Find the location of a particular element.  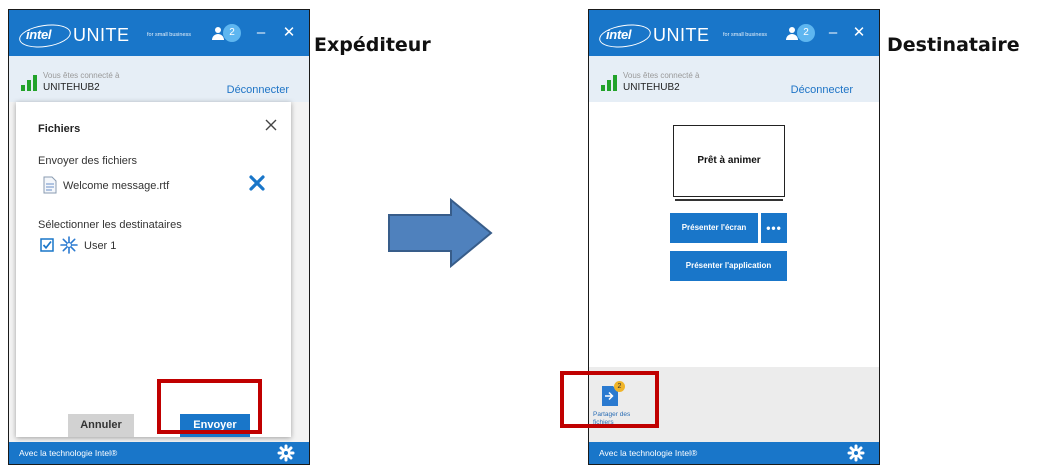

select-recipients-label: Sélectionner les destinataires is located at coordinates (110, 225).